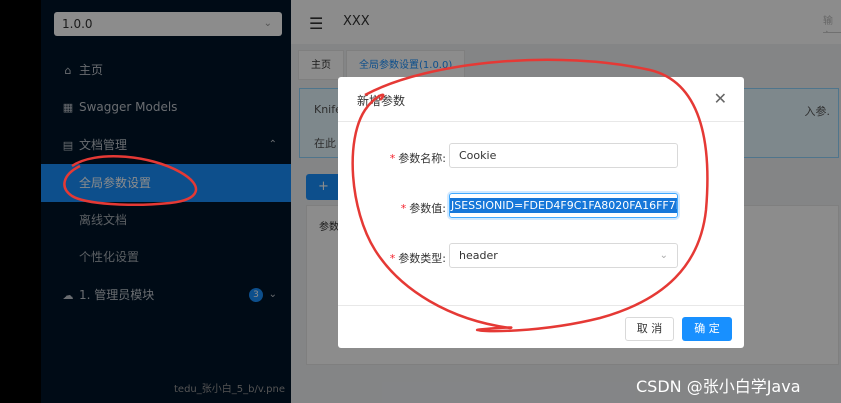 This screenshot has height=403, width=841. I want to click on chevron-down-icon: ⌄, so click(663, 255).